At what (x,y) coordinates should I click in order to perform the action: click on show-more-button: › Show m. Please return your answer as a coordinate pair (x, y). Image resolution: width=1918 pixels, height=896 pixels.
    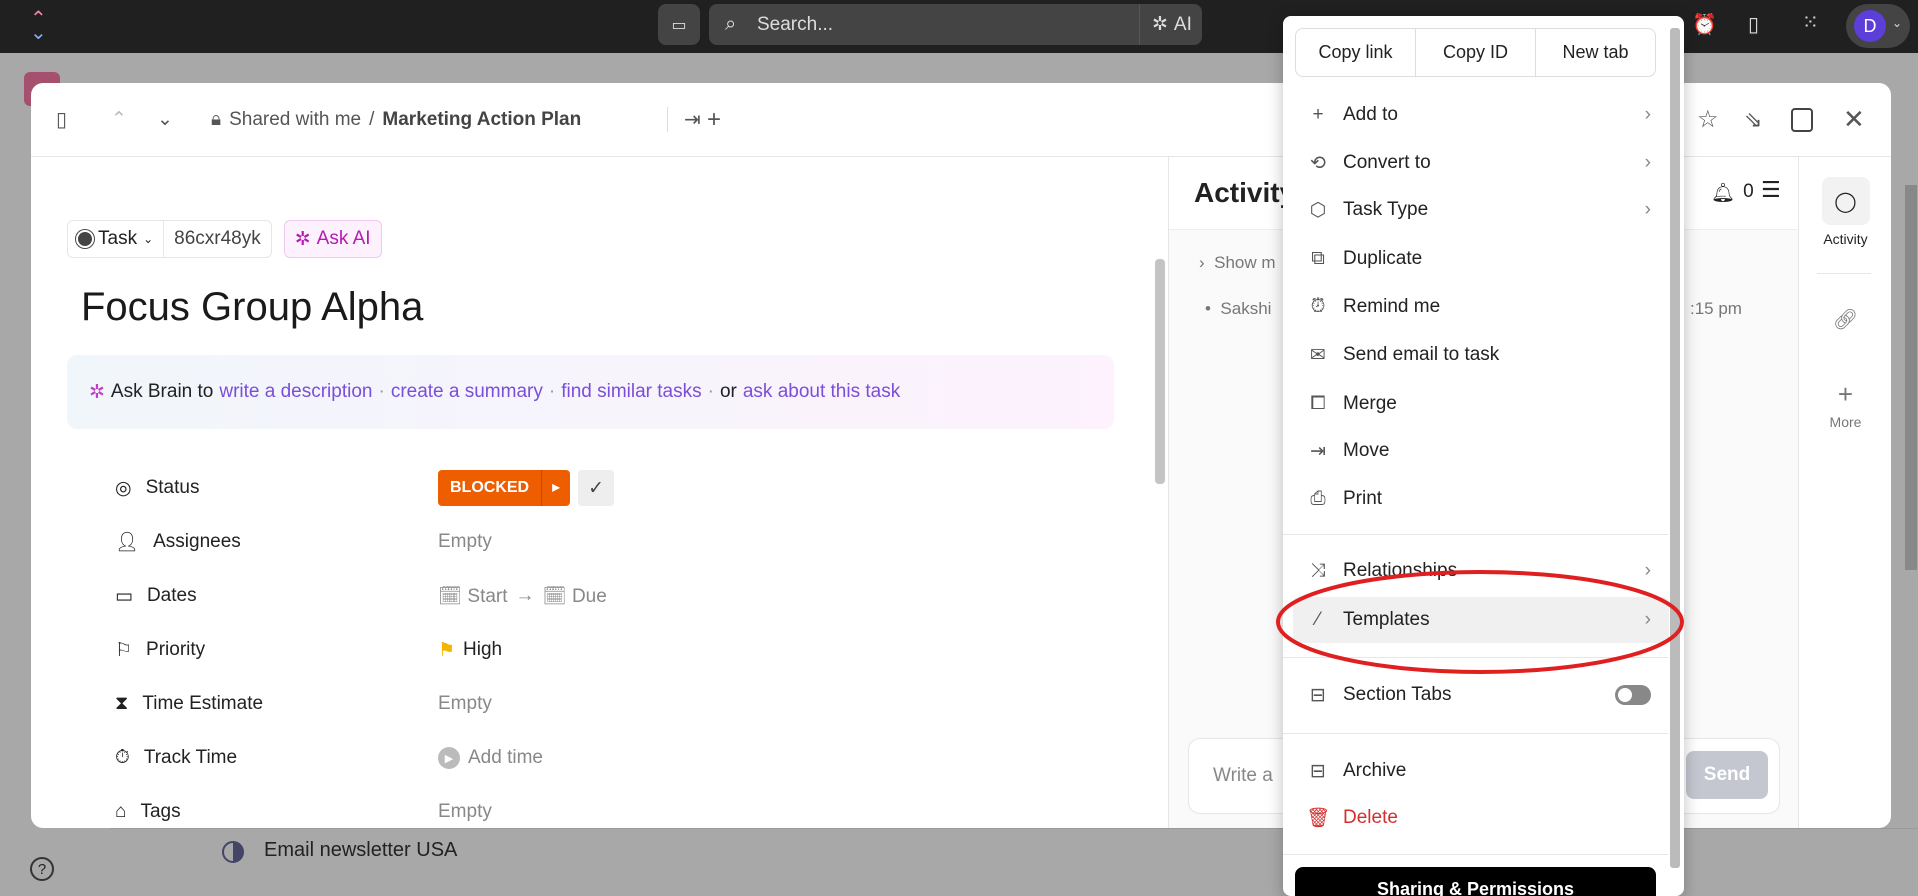
    Looking at the image, I should click on (1237, 263).